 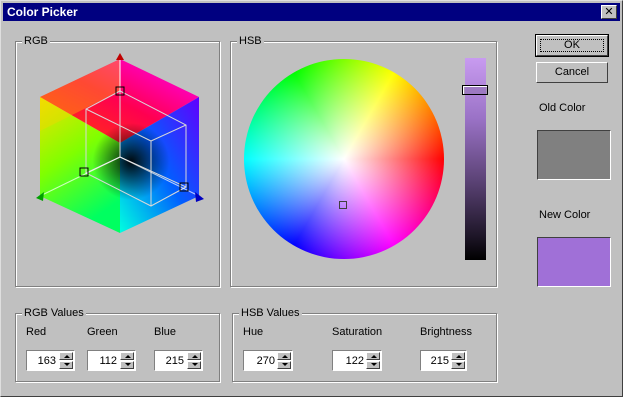 I want to click on green-label: Green, so click(x=102, y=332).